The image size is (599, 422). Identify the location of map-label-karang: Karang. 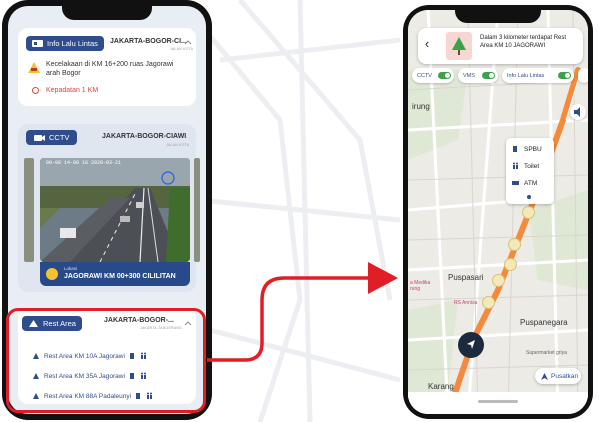
(441, 386).